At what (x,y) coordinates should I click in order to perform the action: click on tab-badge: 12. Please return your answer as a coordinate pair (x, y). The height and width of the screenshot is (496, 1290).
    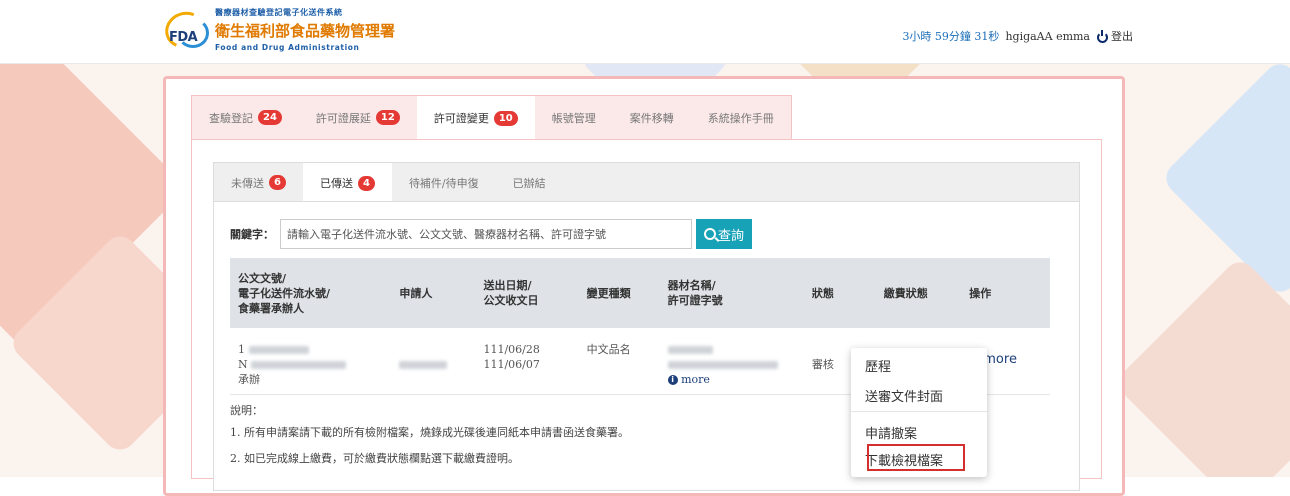
    Looking at the image, I should click on (387, 117).